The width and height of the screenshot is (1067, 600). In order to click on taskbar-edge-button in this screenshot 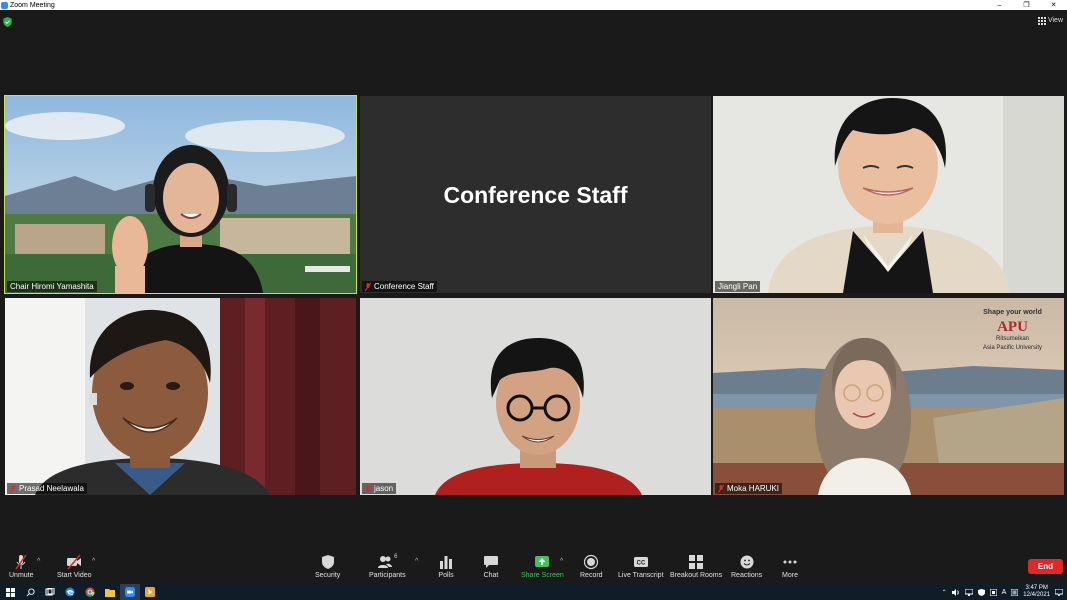, I will do `click(70, 592)`.